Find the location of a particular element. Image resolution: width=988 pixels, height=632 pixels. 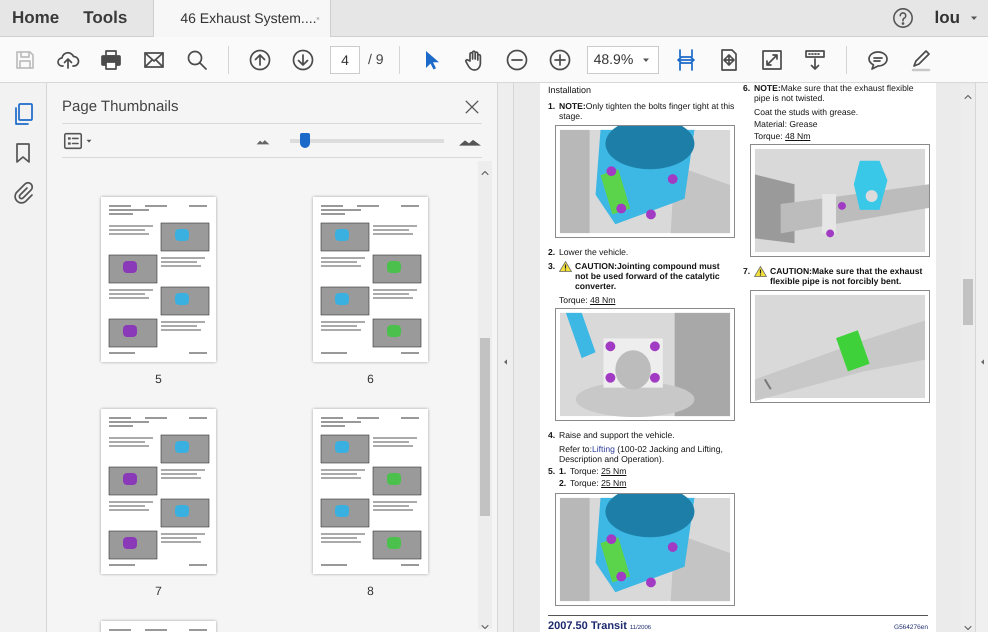

page-number-field: 4 is located at coordinates (345, 60).